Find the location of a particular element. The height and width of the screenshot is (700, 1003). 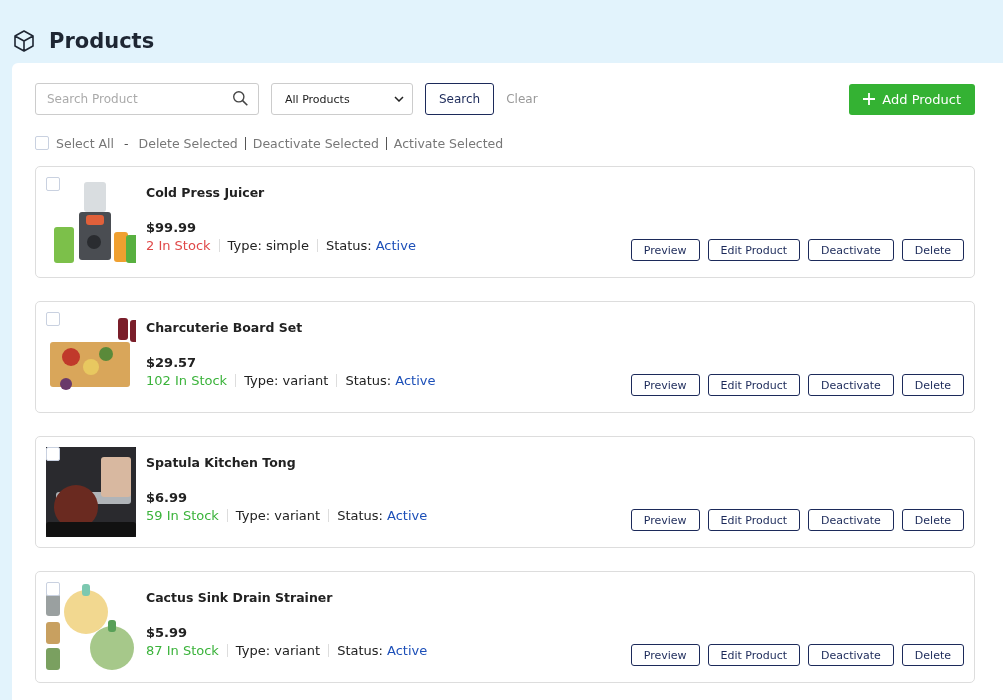

product-price: $5.99 is located at coordinates (167, 632).